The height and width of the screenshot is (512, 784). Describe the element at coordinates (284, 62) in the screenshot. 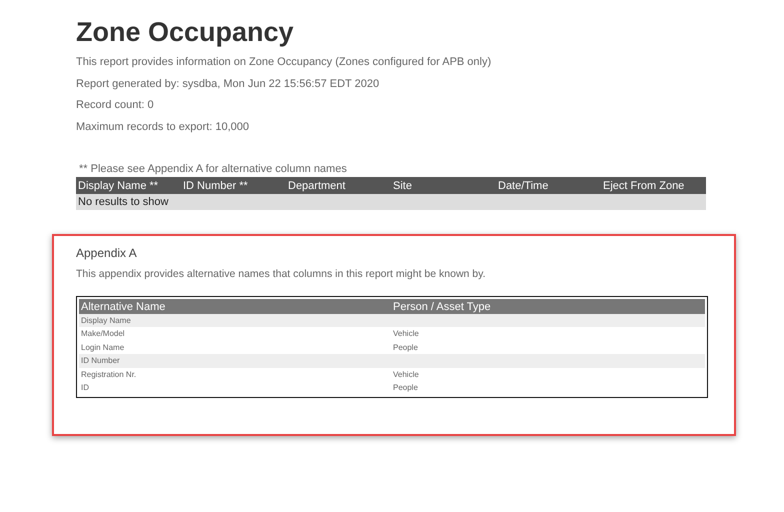

I see `report-info-text: This report provides information on Zone Occupancy (Zones configured for APB only)` at that location.